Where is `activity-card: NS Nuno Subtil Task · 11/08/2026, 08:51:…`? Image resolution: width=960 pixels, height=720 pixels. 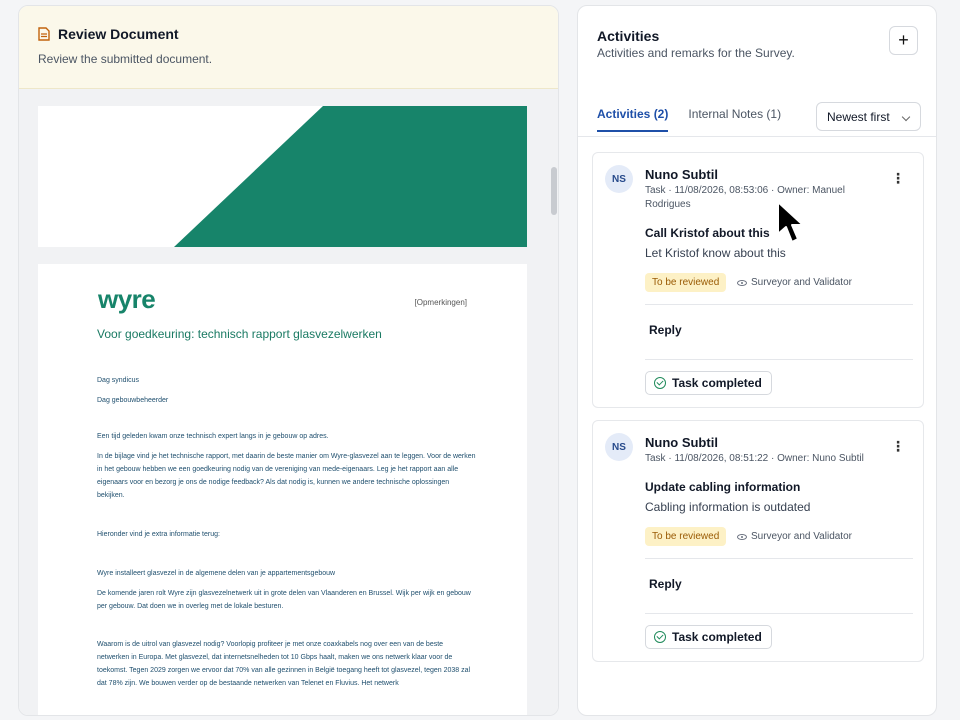 activity-card: NS Nuno Subtil Task · 11/08/2026, 08:51:… is located at coordinates (758, 541).